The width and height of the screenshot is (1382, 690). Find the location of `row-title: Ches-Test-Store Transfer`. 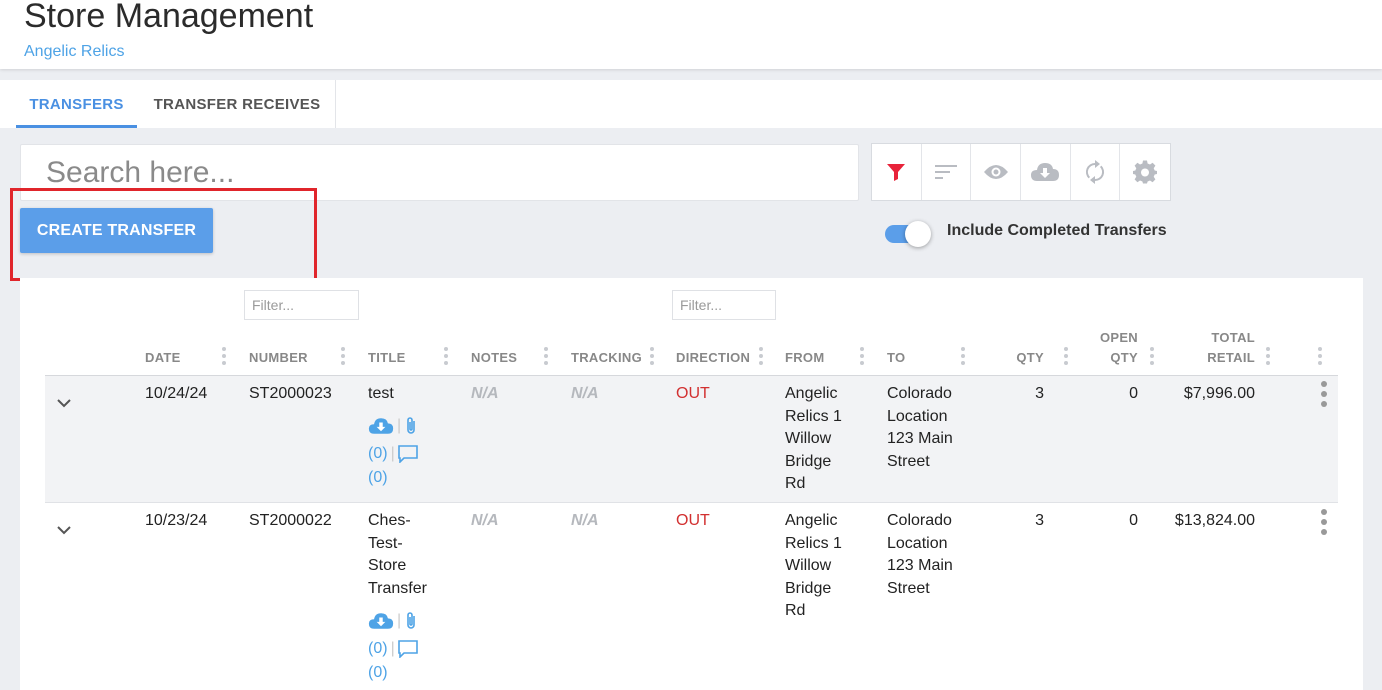

row-title: Ches-Test-Store Transfer is located at coordinates (397, 554).